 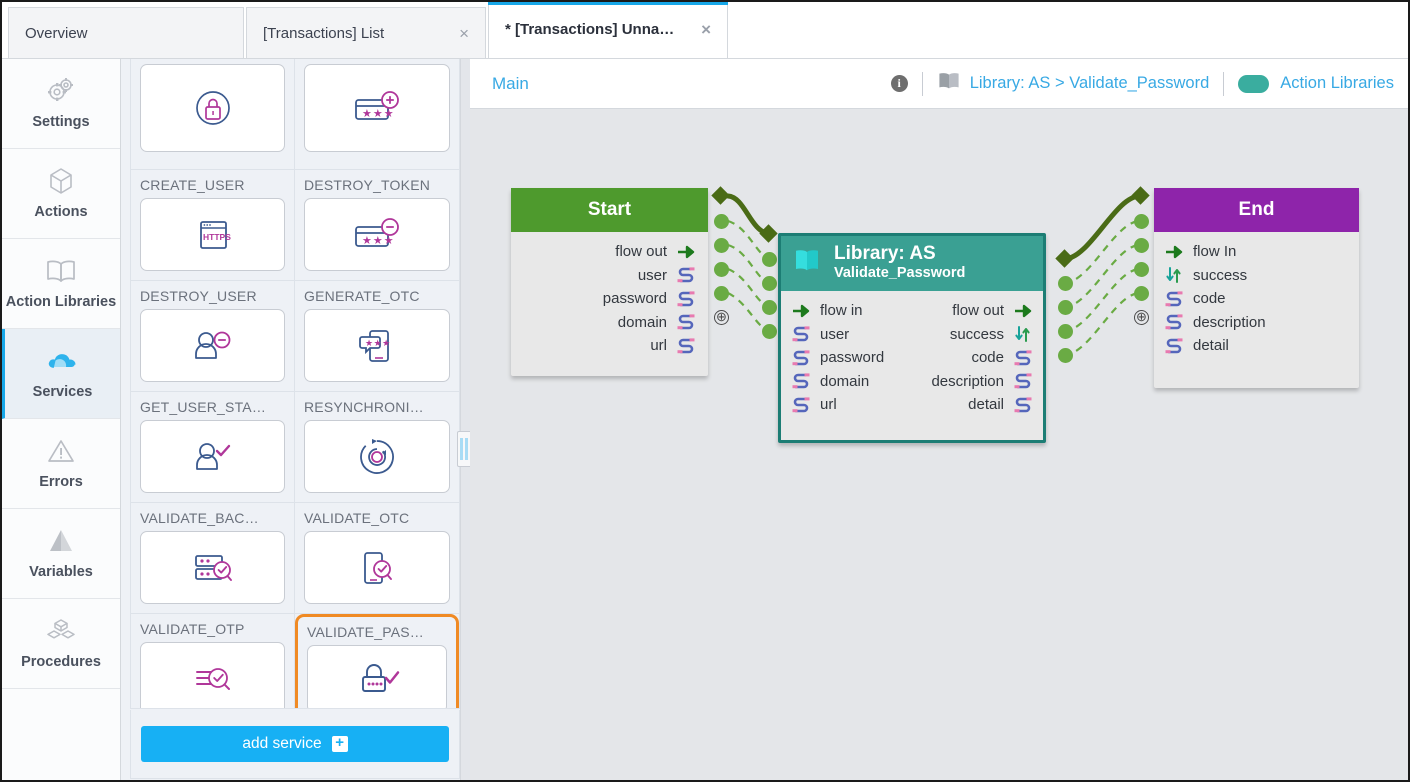 I want to click on port-label: success, so click(x=976, y=334).